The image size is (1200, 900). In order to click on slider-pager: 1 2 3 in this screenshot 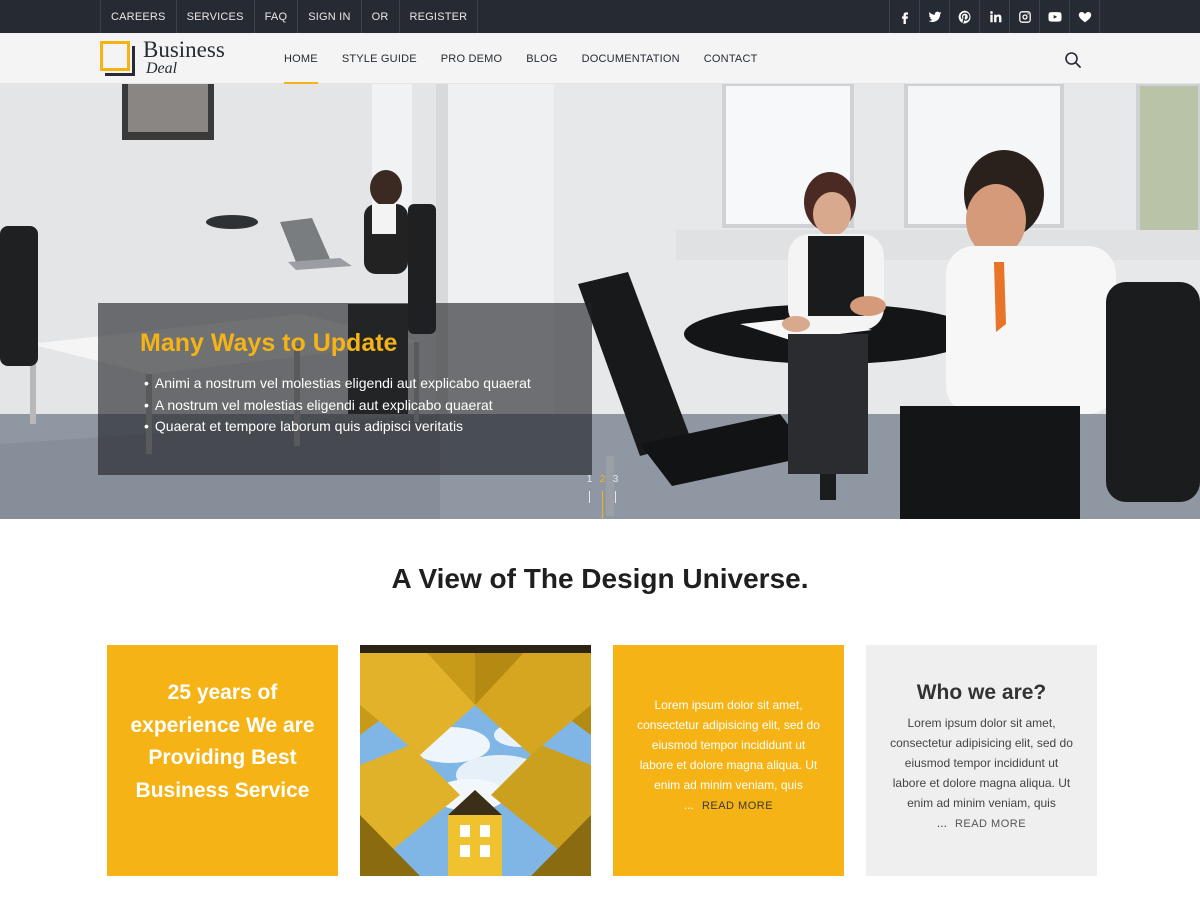, I will do `click(602, 496)`.